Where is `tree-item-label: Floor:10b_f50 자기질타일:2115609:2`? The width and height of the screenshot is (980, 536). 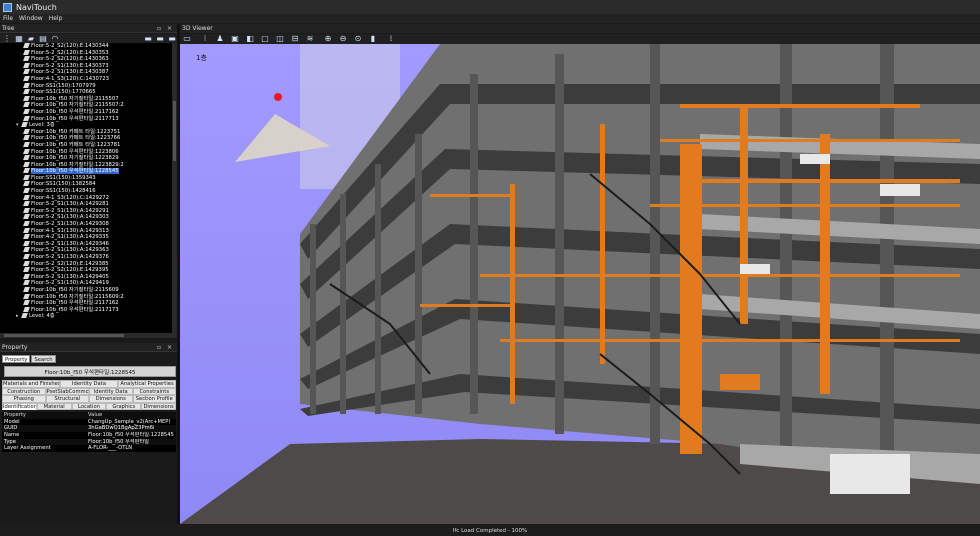 tree-item-label: Floor:10b_f50 자기질타일:2115609:2 is located at coordinates (77, 296).